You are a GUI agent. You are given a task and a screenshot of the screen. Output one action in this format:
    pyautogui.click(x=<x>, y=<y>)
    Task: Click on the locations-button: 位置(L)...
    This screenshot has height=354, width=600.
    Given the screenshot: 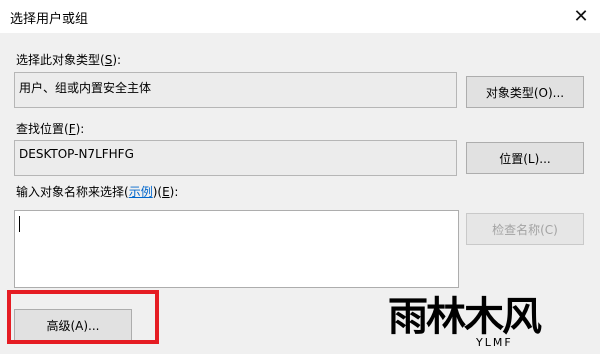 What is the action you would take?
    pyautogui.click(x=525, y=158)
    